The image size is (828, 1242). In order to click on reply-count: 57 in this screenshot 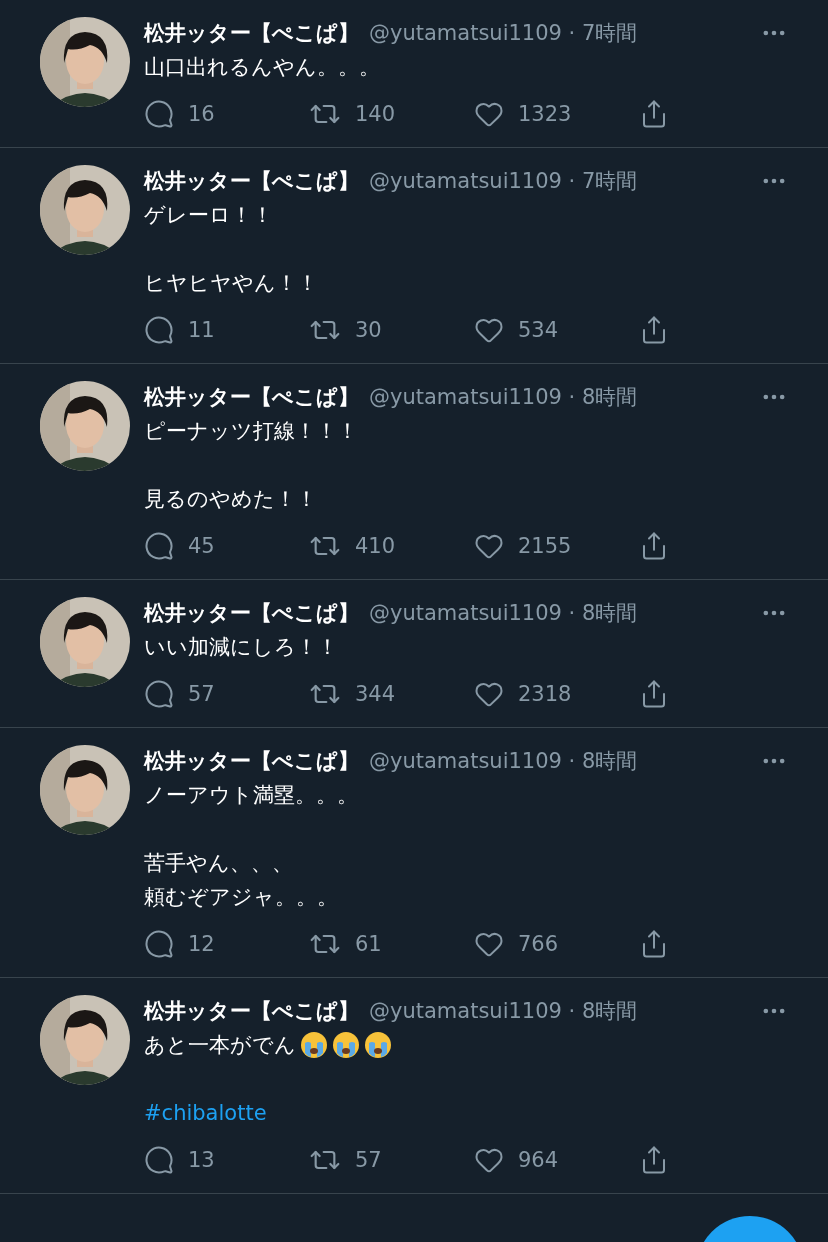, I will do `click(201, 694)`.